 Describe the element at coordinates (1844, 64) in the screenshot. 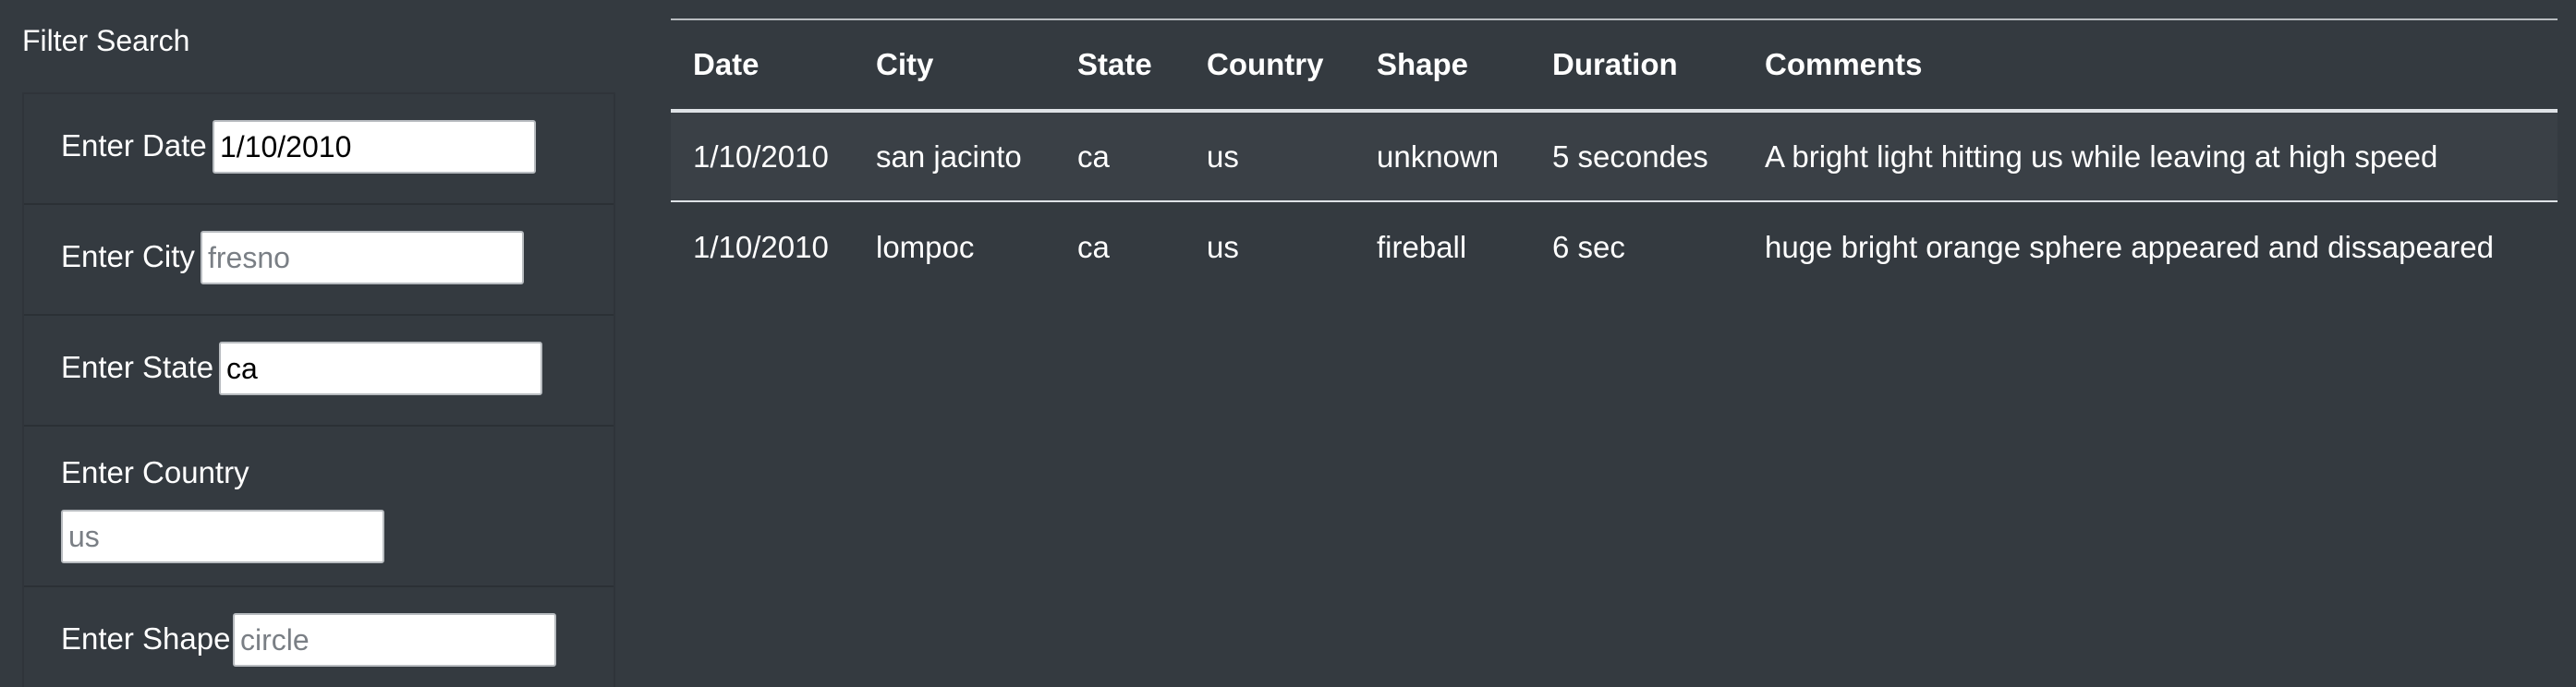

I see `column-header-comments: Comments` at that location.